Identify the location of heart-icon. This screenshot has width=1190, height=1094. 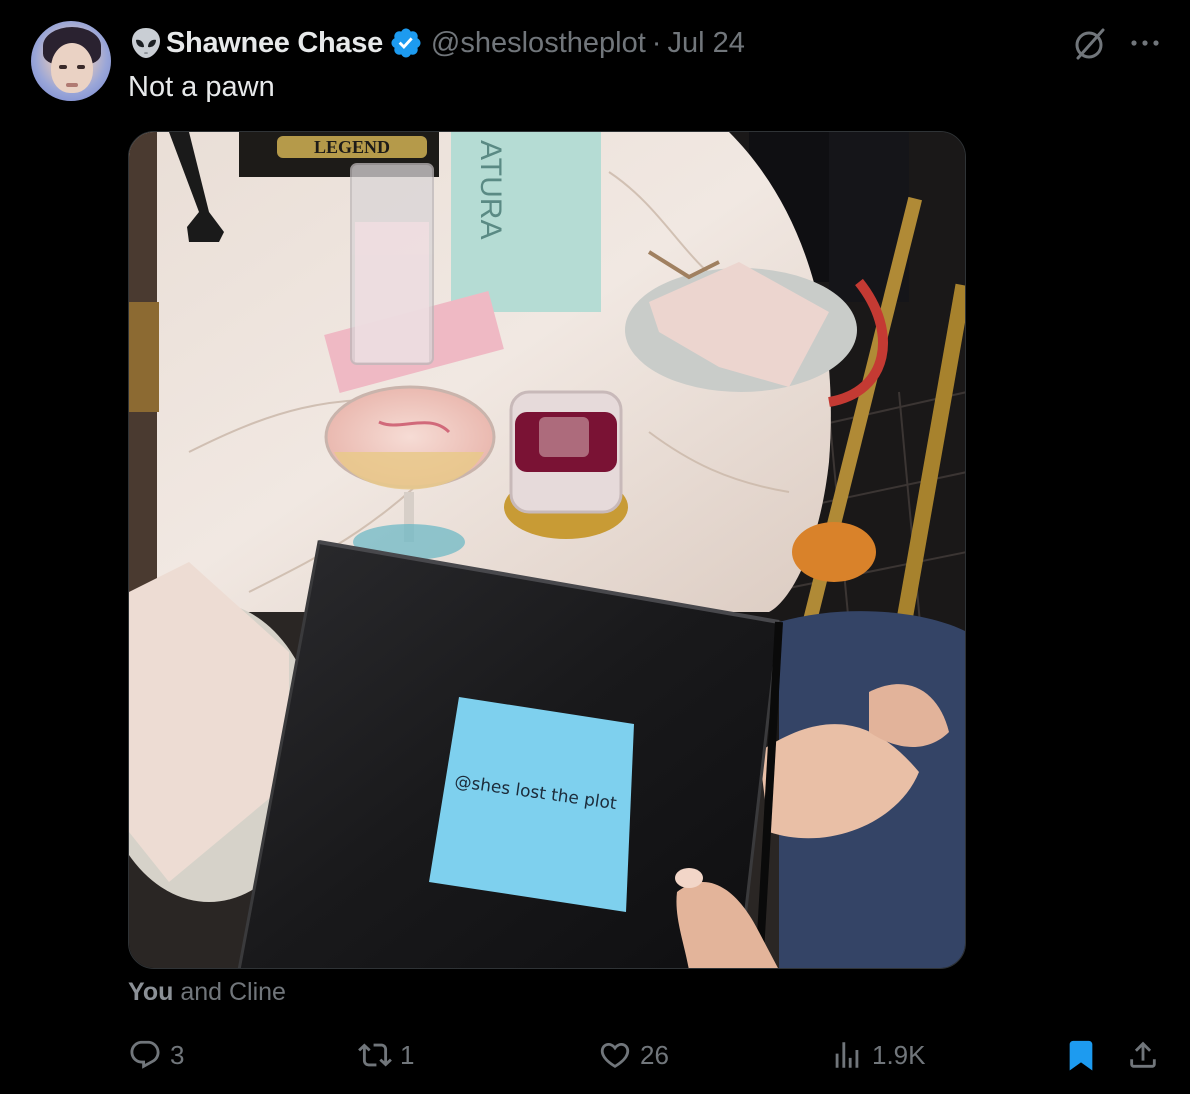
(615, 1055).